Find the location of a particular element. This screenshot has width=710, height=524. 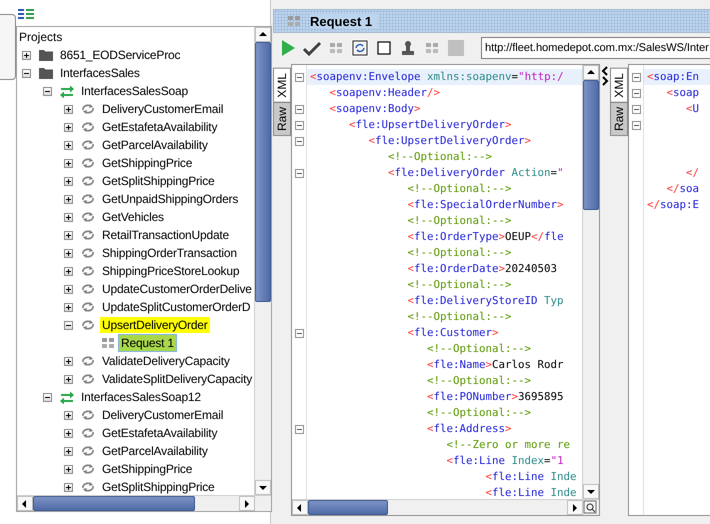

tree-item: ValidateDeliveryCapacity is located at coordinates (166, 361).